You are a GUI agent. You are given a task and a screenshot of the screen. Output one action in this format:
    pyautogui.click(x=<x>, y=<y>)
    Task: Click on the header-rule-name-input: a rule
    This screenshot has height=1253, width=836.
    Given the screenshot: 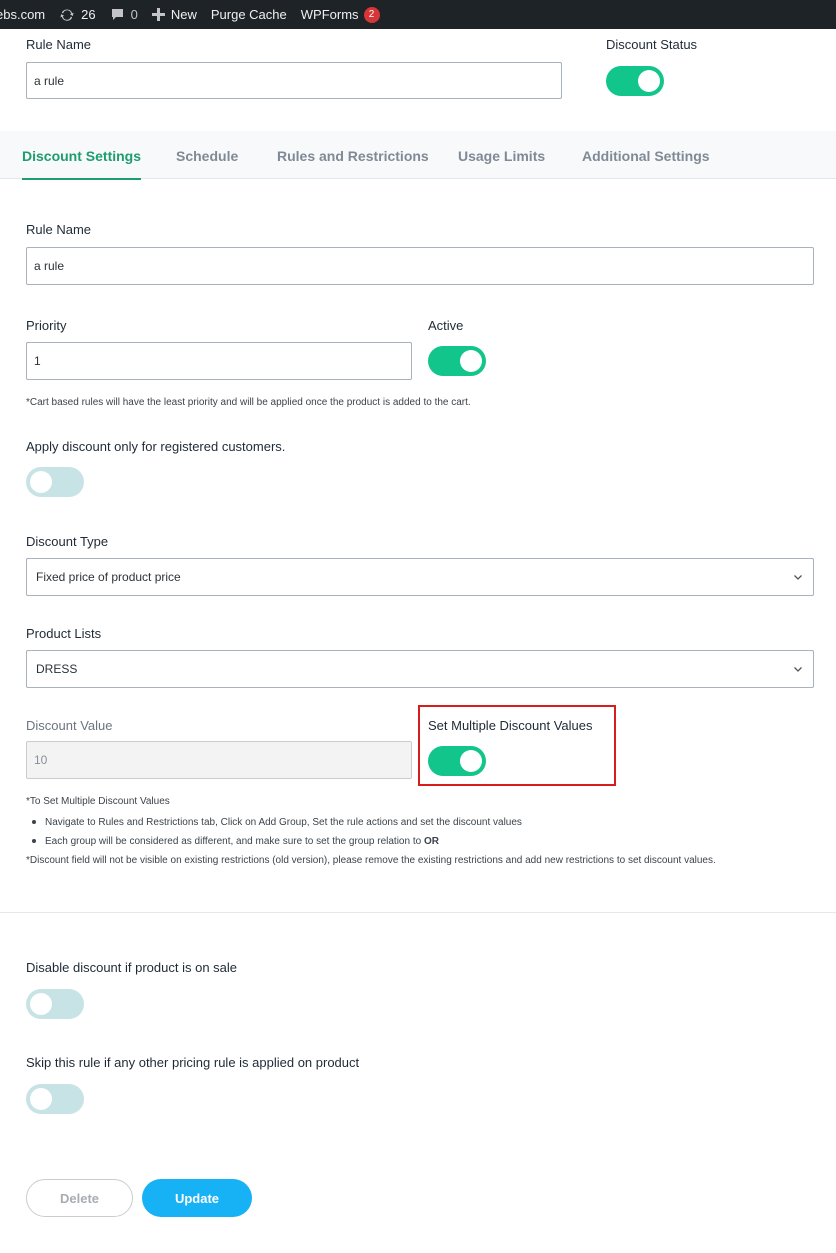 What is the action you would take?
    pyautogui.click(x=294, y=80)
    